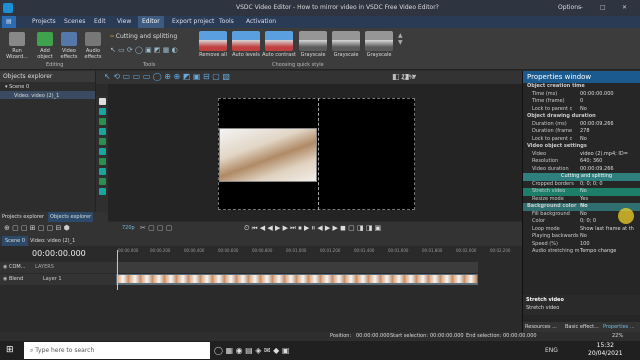  I want to click on property-row: Playing backwards No, so click(581, 237).